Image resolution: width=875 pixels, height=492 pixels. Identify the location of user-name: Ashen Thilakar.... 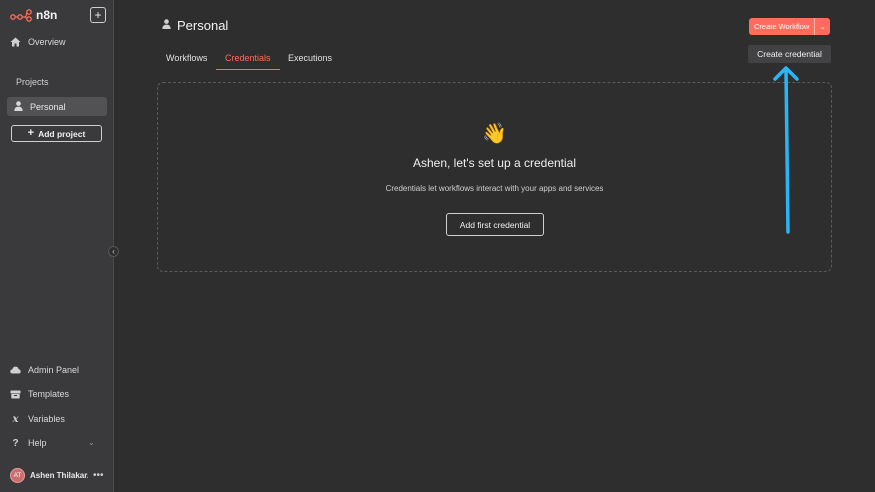
(59, 475).